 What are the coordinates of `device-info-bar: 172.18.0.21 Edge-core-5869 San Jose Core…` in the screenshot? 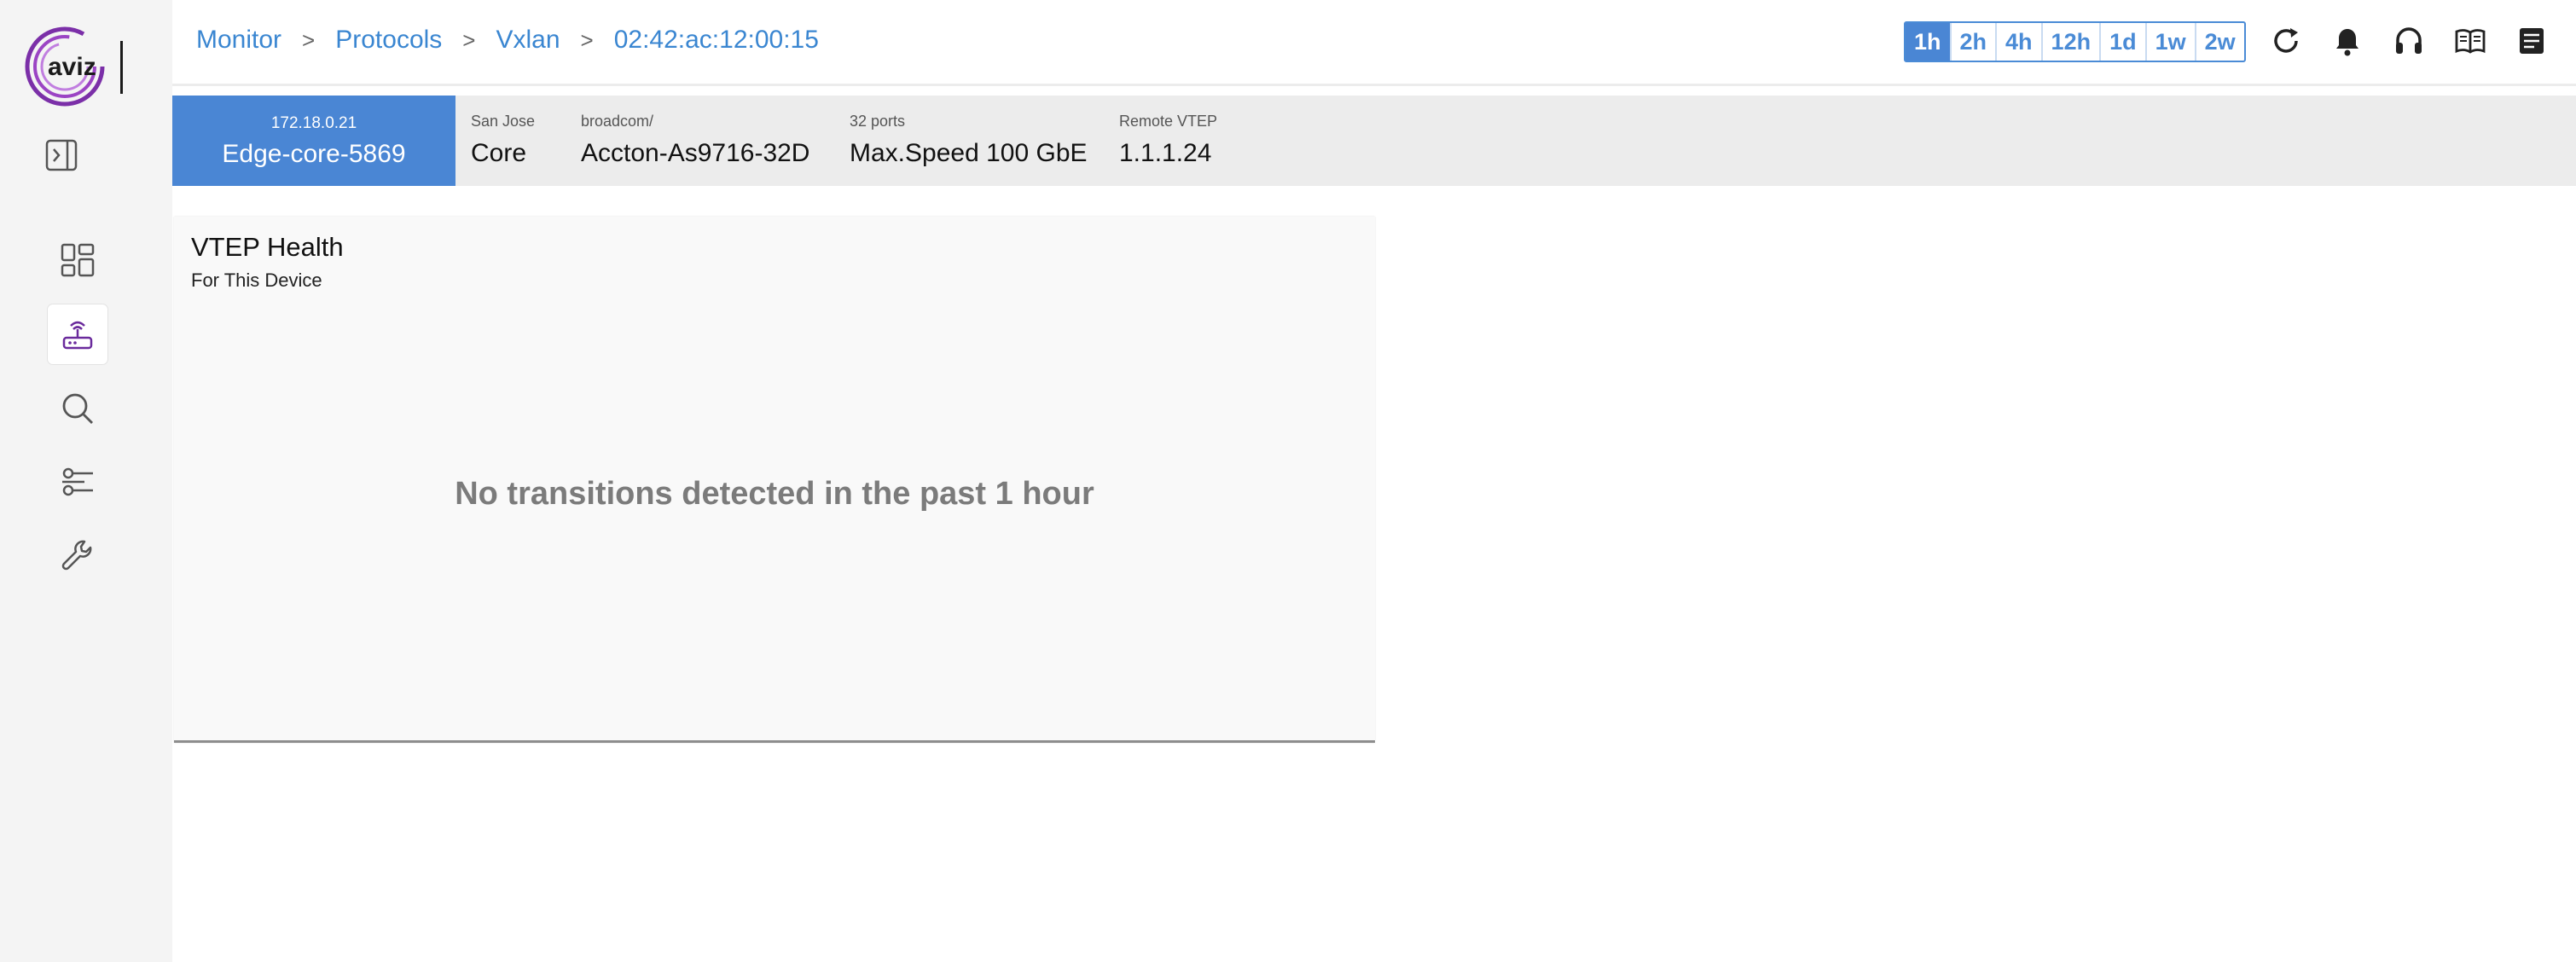 It's located at (1374, 141).